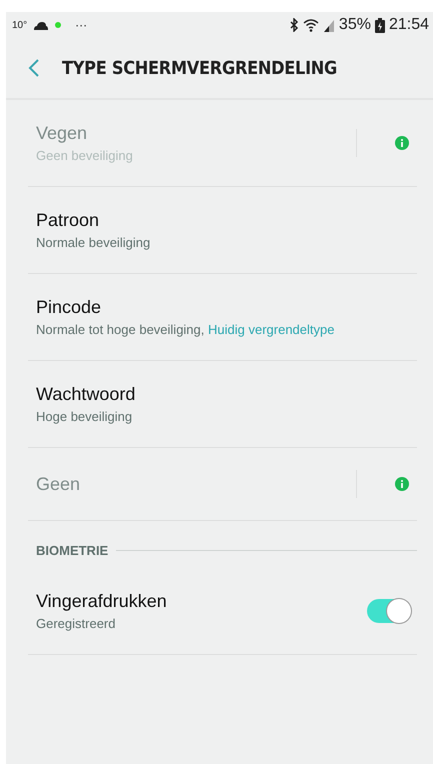 The image size is (433, 764). I want to click on option-description: Hoge beveiliging, so click(85, 416).